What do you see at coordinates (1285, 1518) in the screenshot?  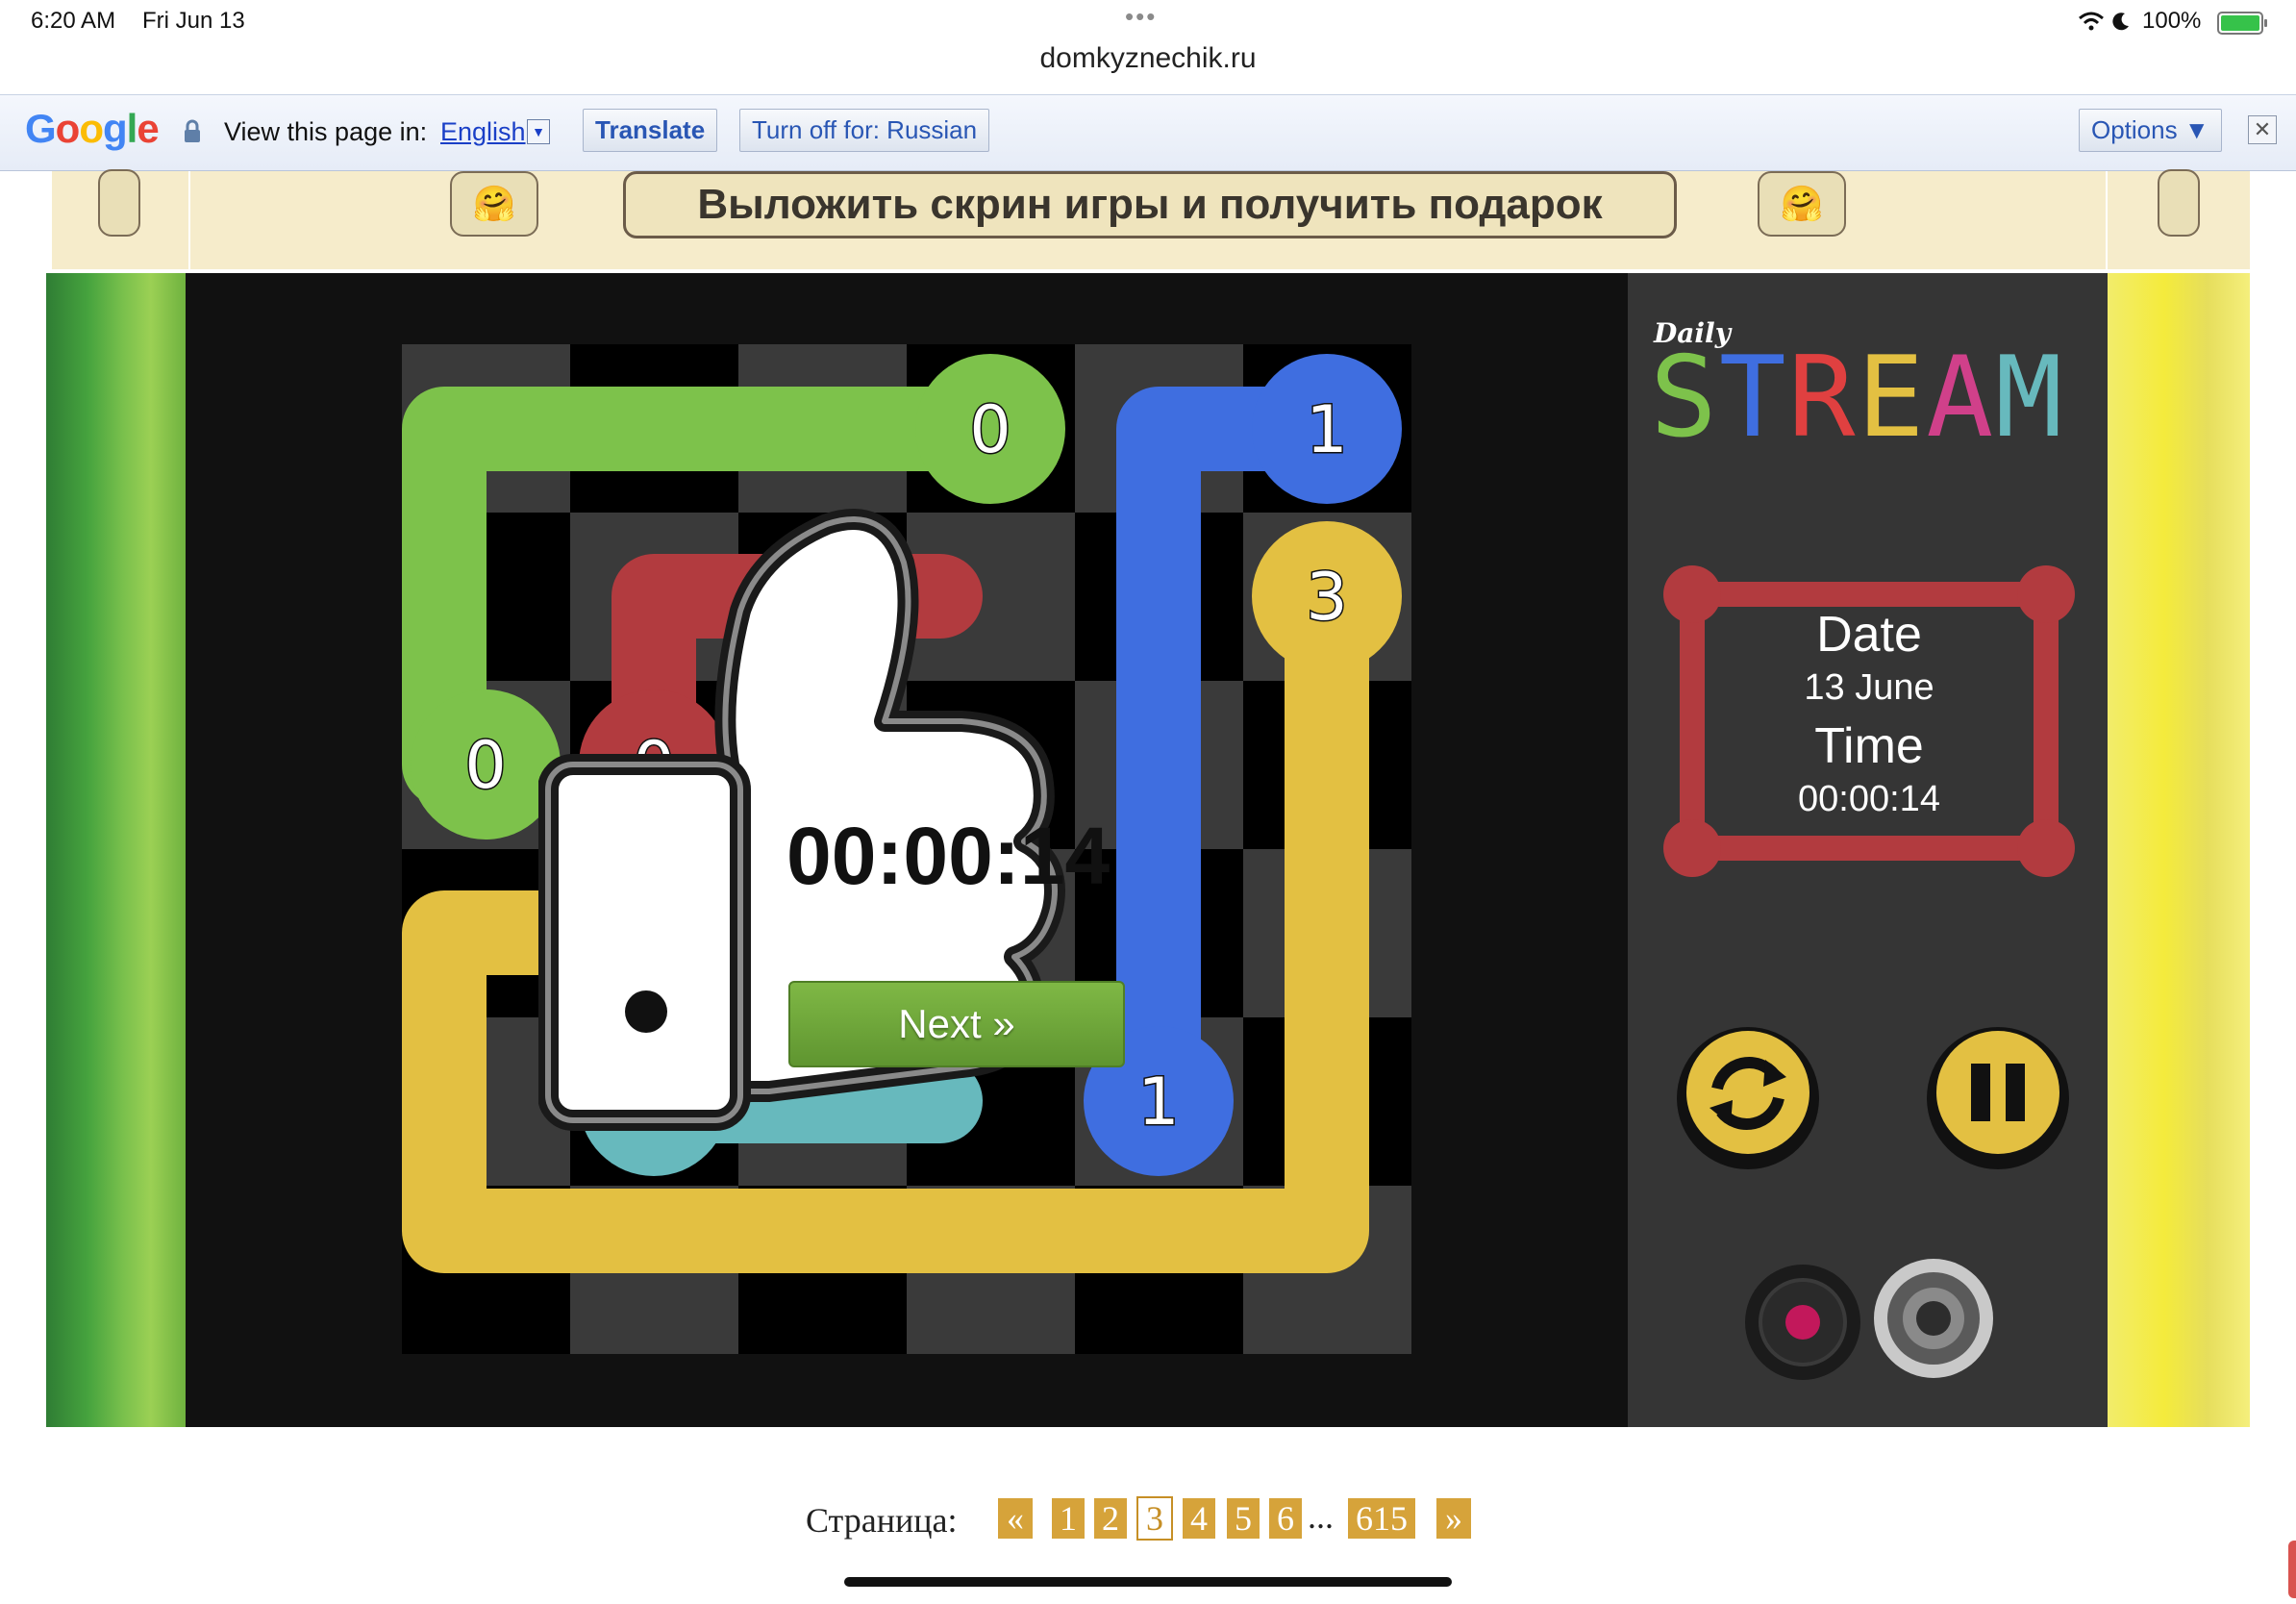 I see `pager-page-6: 6` at bounding box center [1285, 1518].